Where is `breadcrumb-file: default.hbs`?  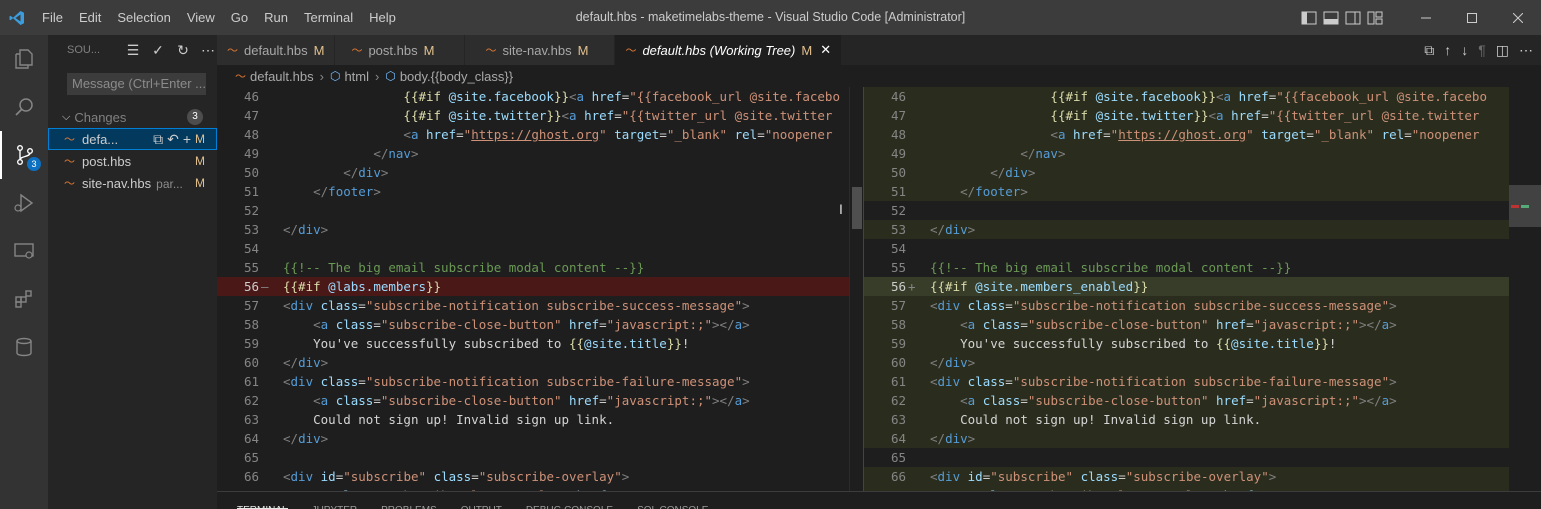 breadcrumb-file: default.hbs is located at coordinates (282, 76).